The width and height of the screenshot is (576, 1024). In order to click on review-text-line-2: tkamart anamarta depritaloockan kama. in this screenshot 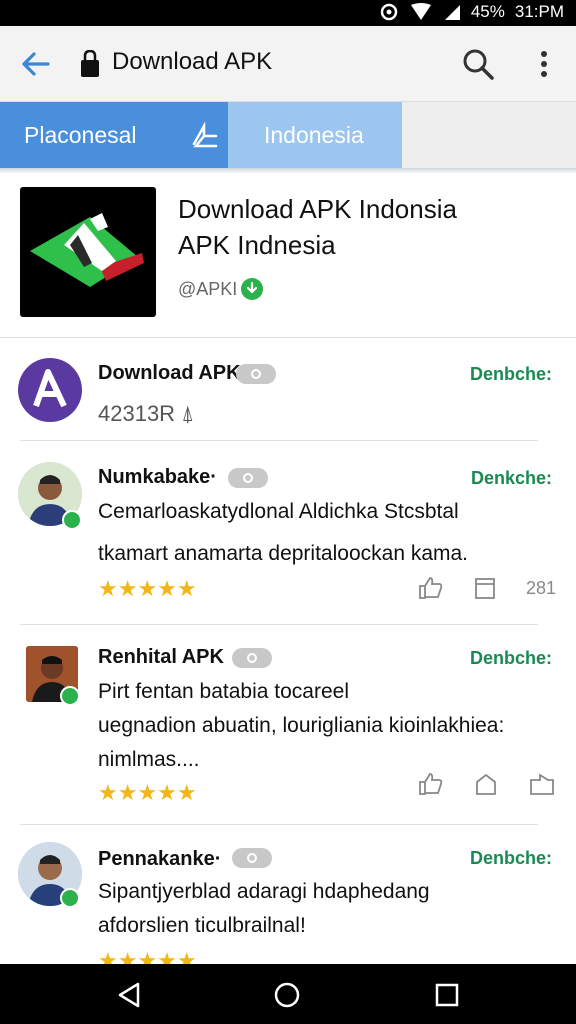, I will do `click(283, 553)`.